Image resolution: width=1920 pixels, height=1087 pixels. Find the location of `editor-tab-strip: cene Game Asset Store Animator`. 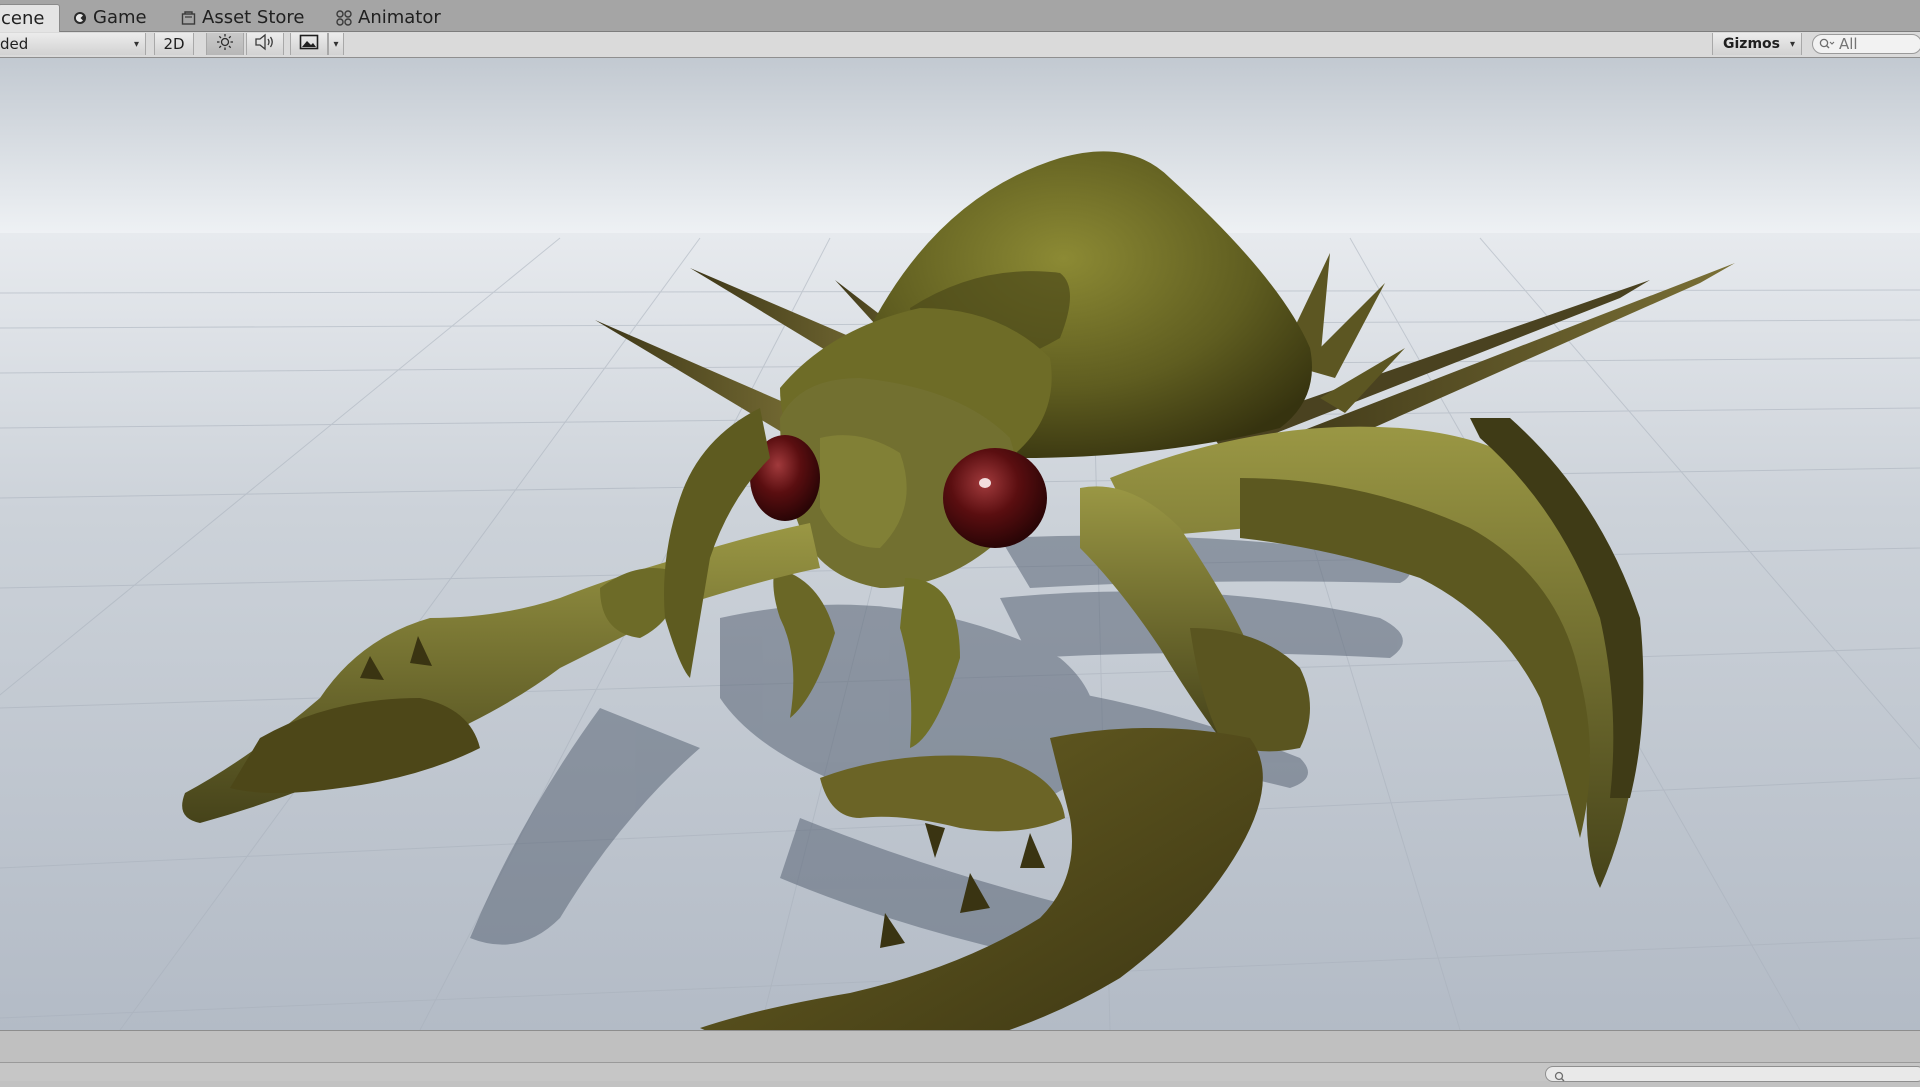

editor-tab-strip: cene Game Asset Store Animator is located at coordinates (960, 16).